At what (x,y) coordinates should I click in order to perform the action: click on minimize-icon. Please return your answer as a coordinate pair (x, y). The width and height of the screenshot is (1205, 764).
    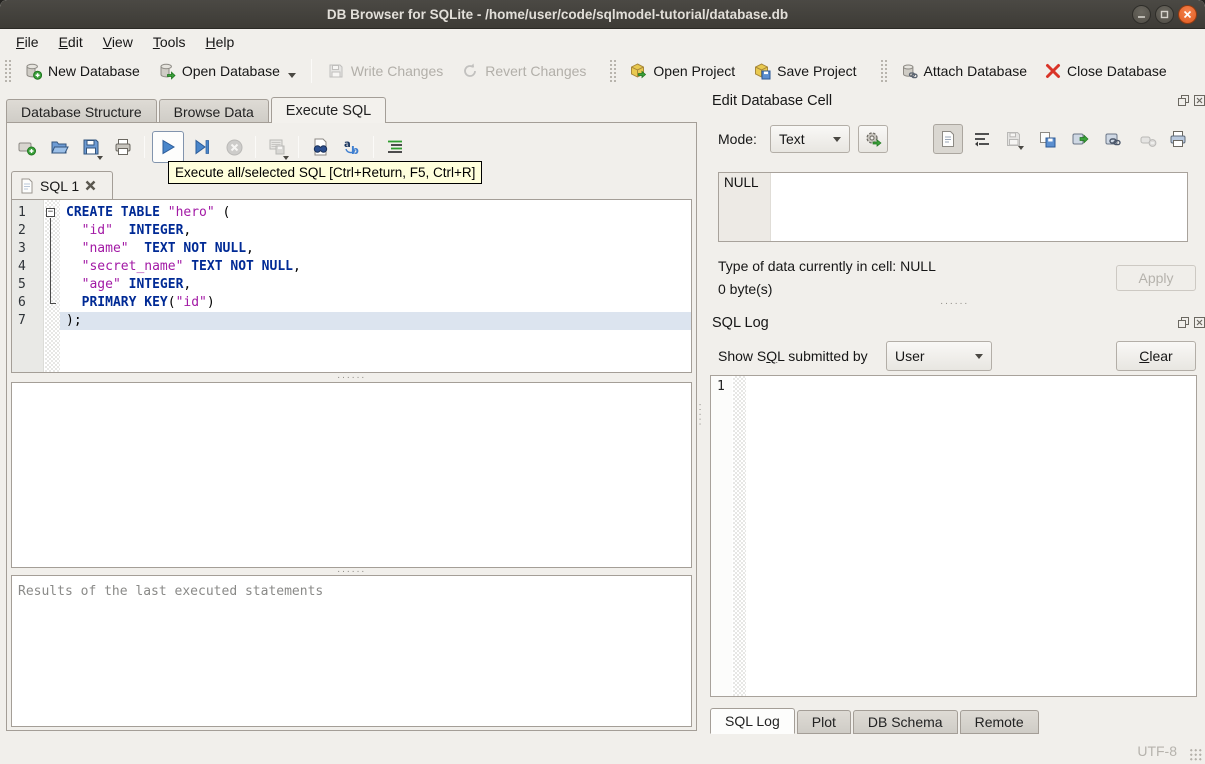
    Looking at the image, I should click on (1141, 14).